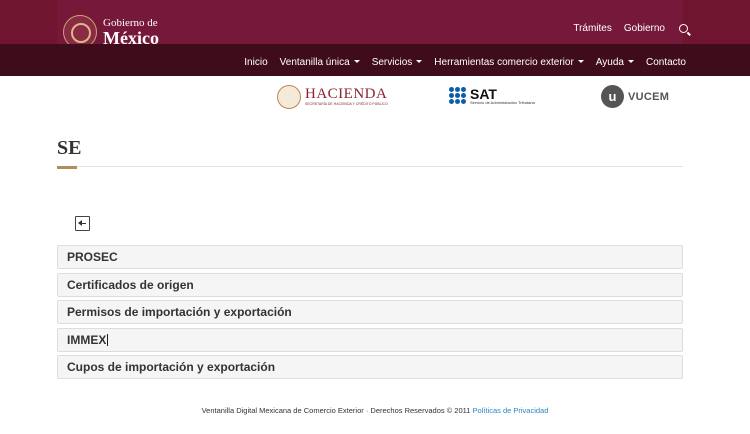  Describe the element at coordinates (615, 62) in the screenshot. I see `nav-item-ayuda: Ayuda` at that location.